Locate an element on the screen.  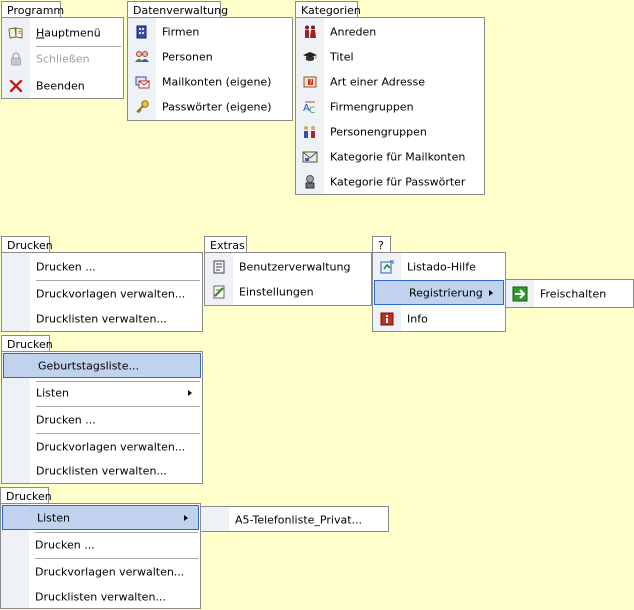
menu-item-personengruppen: Personengruppen is located at coordinates (390, 132).